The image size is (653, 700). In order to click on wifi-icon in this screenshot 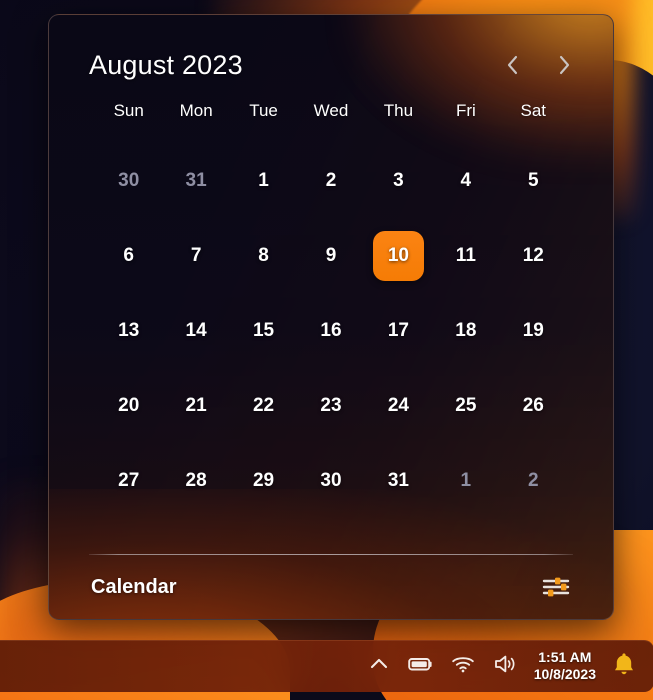, I will do `click(463, 666)`.